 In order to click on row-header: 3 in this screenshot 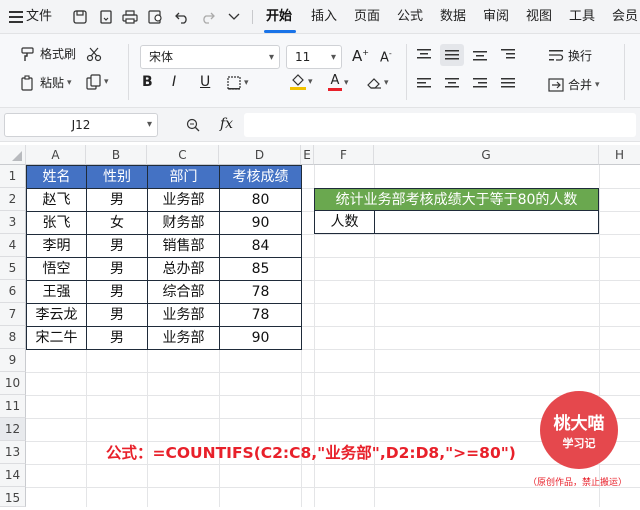, I will do `click(13, 222)`.